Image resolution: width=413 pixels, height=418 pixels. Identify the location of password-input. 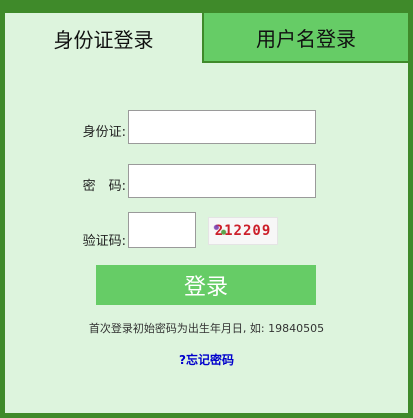
(222, 181).